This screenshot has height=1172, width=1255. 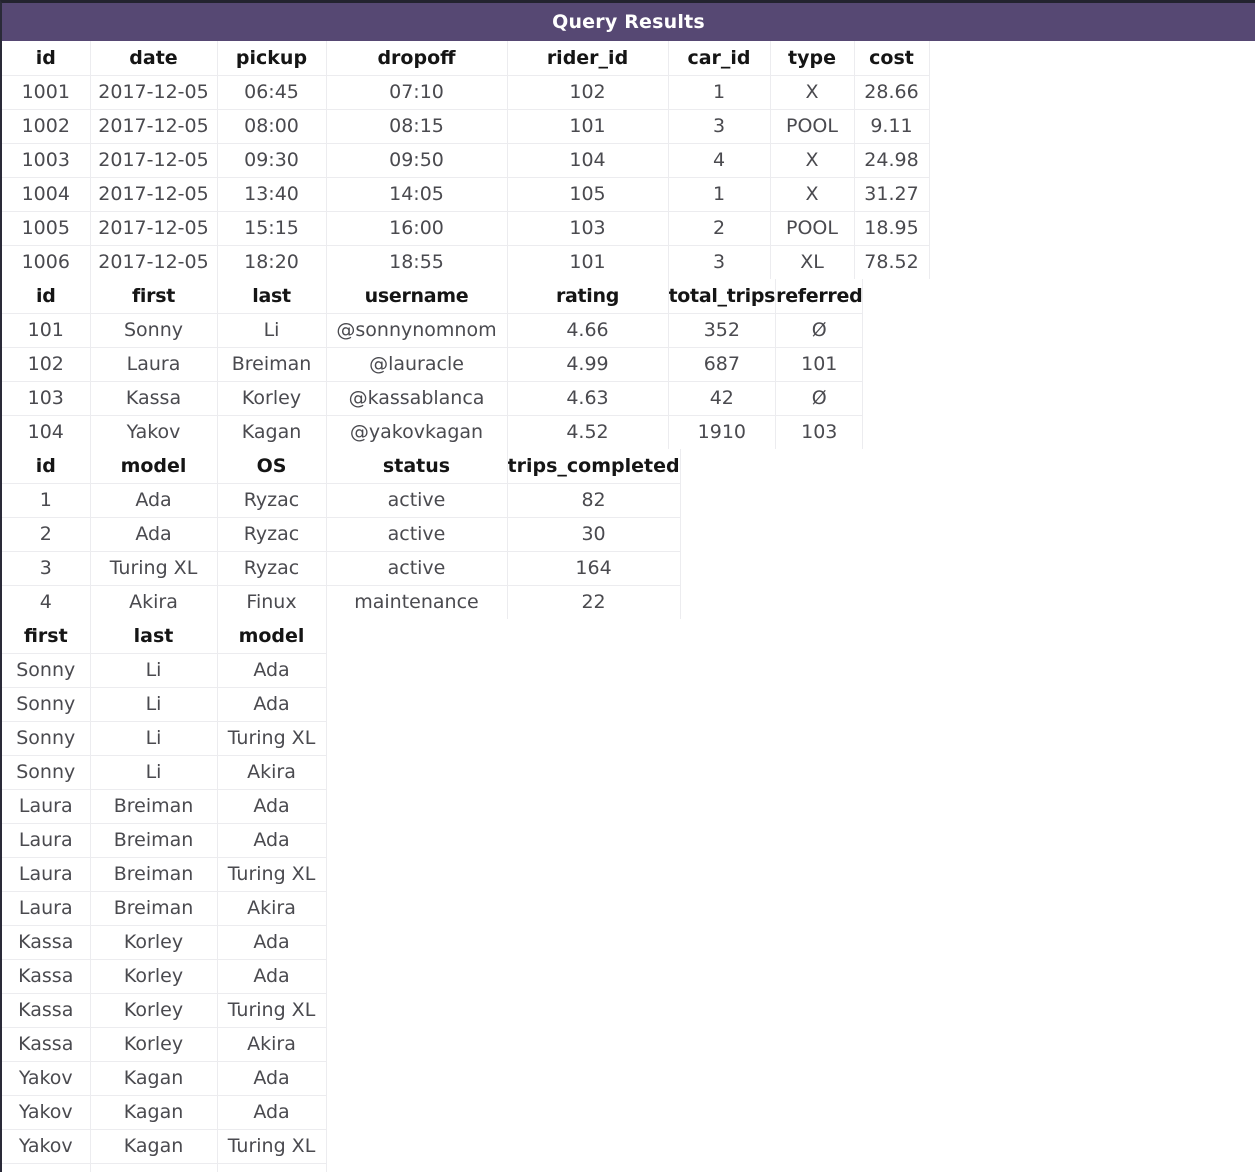 I want to click on table-row: Kassa Korley Ada, so click(x=164, y=941).